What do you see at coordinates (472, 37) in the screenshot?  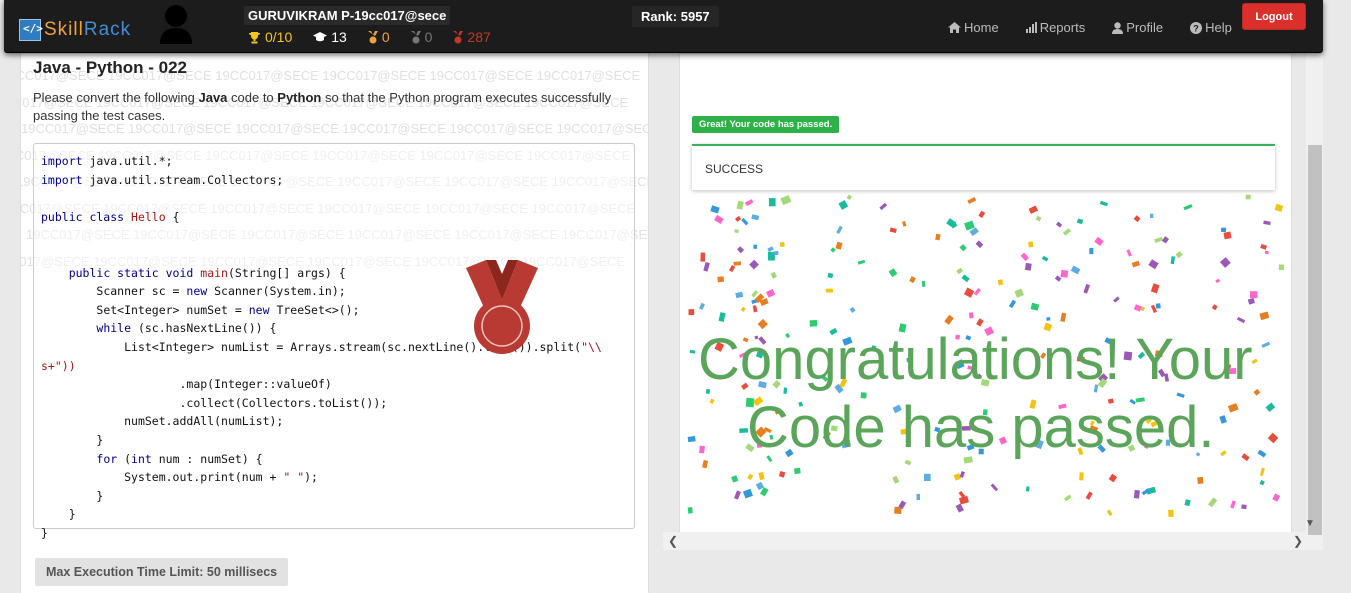 I see `bronze-stat: 287` at bounding box center [472, 37].